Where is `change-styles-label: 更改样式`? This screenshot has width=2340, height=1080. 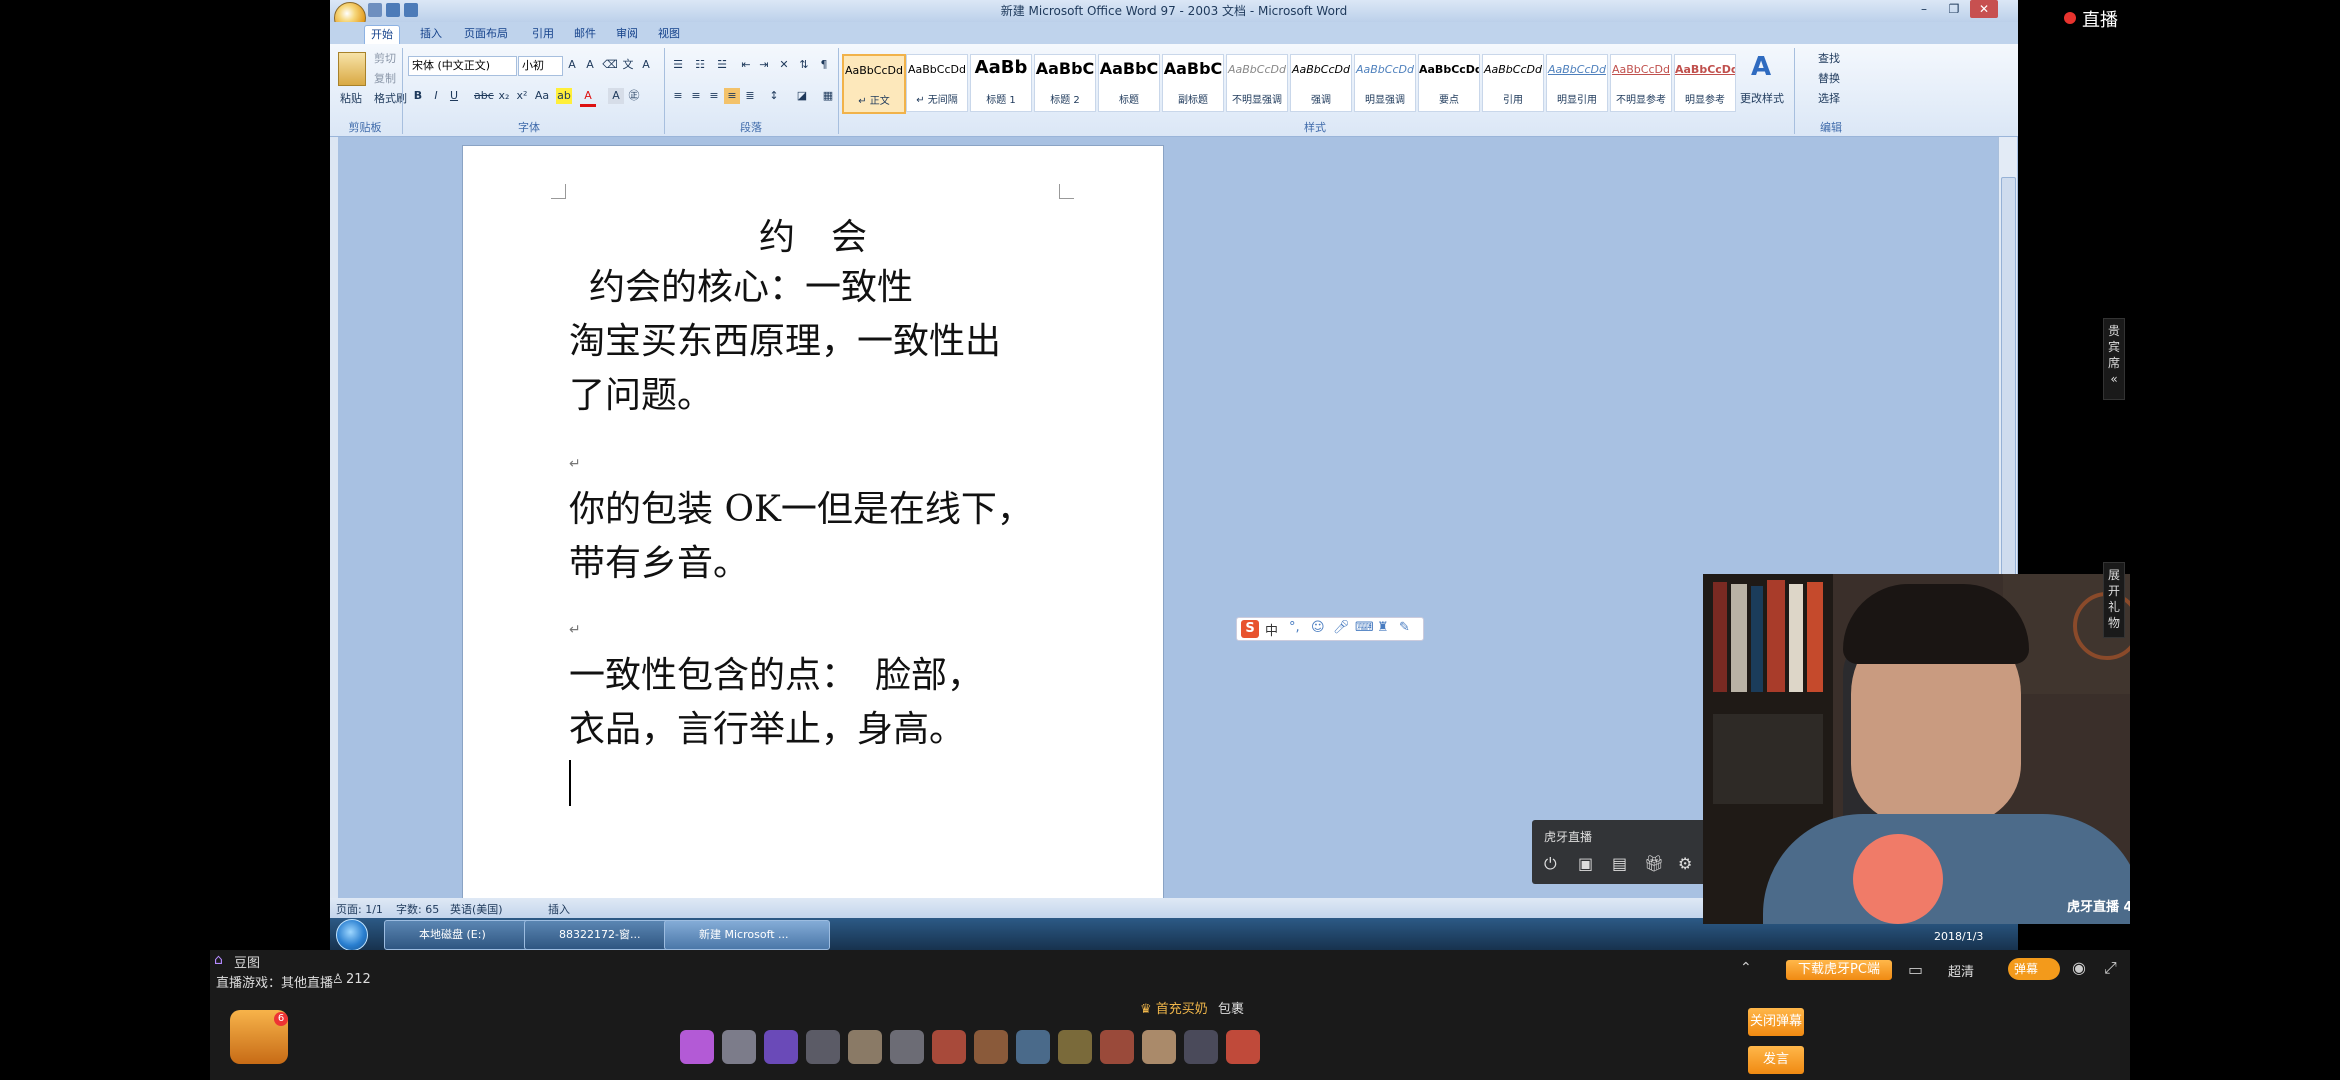 change-styles-label: 更改样式 is located at coordinates (1762, 98).